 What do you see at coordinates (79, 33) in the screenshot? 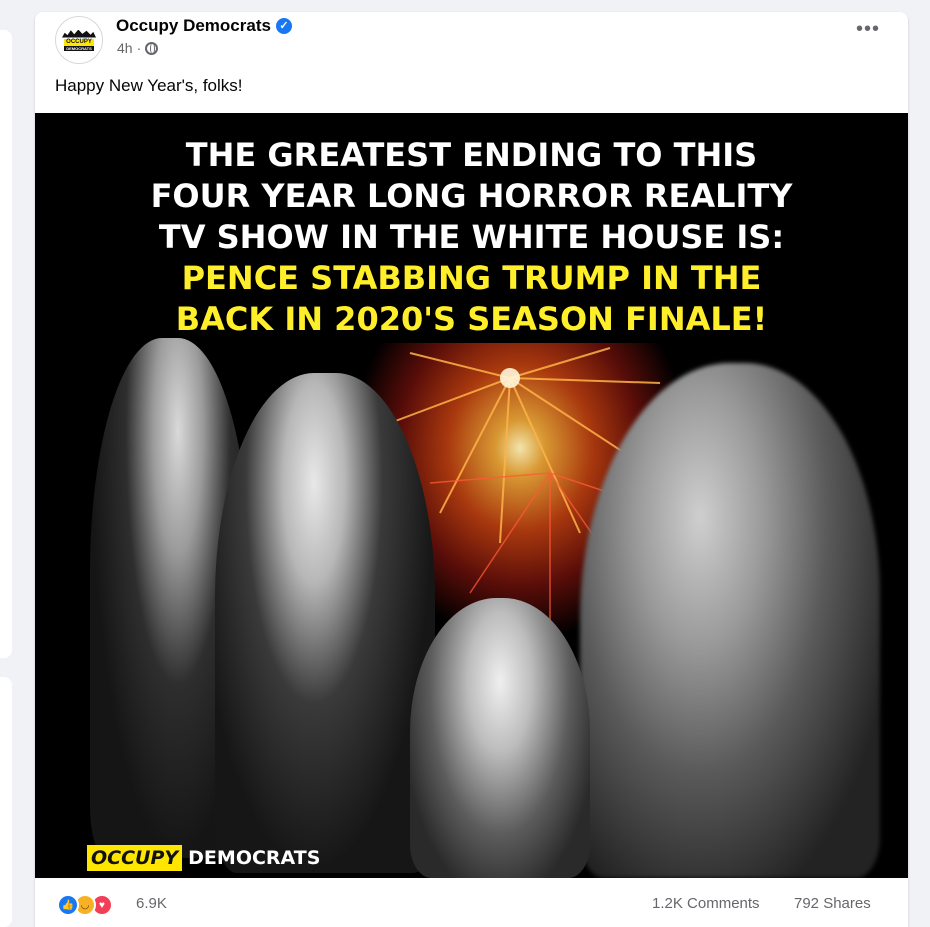
I see `skyline-icon` at bounding box center [79, 33].